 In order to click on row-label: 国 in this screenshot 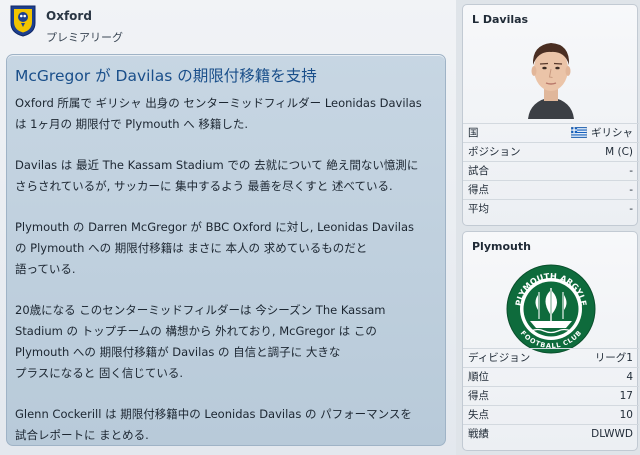, I will do `click(473, 133)`.